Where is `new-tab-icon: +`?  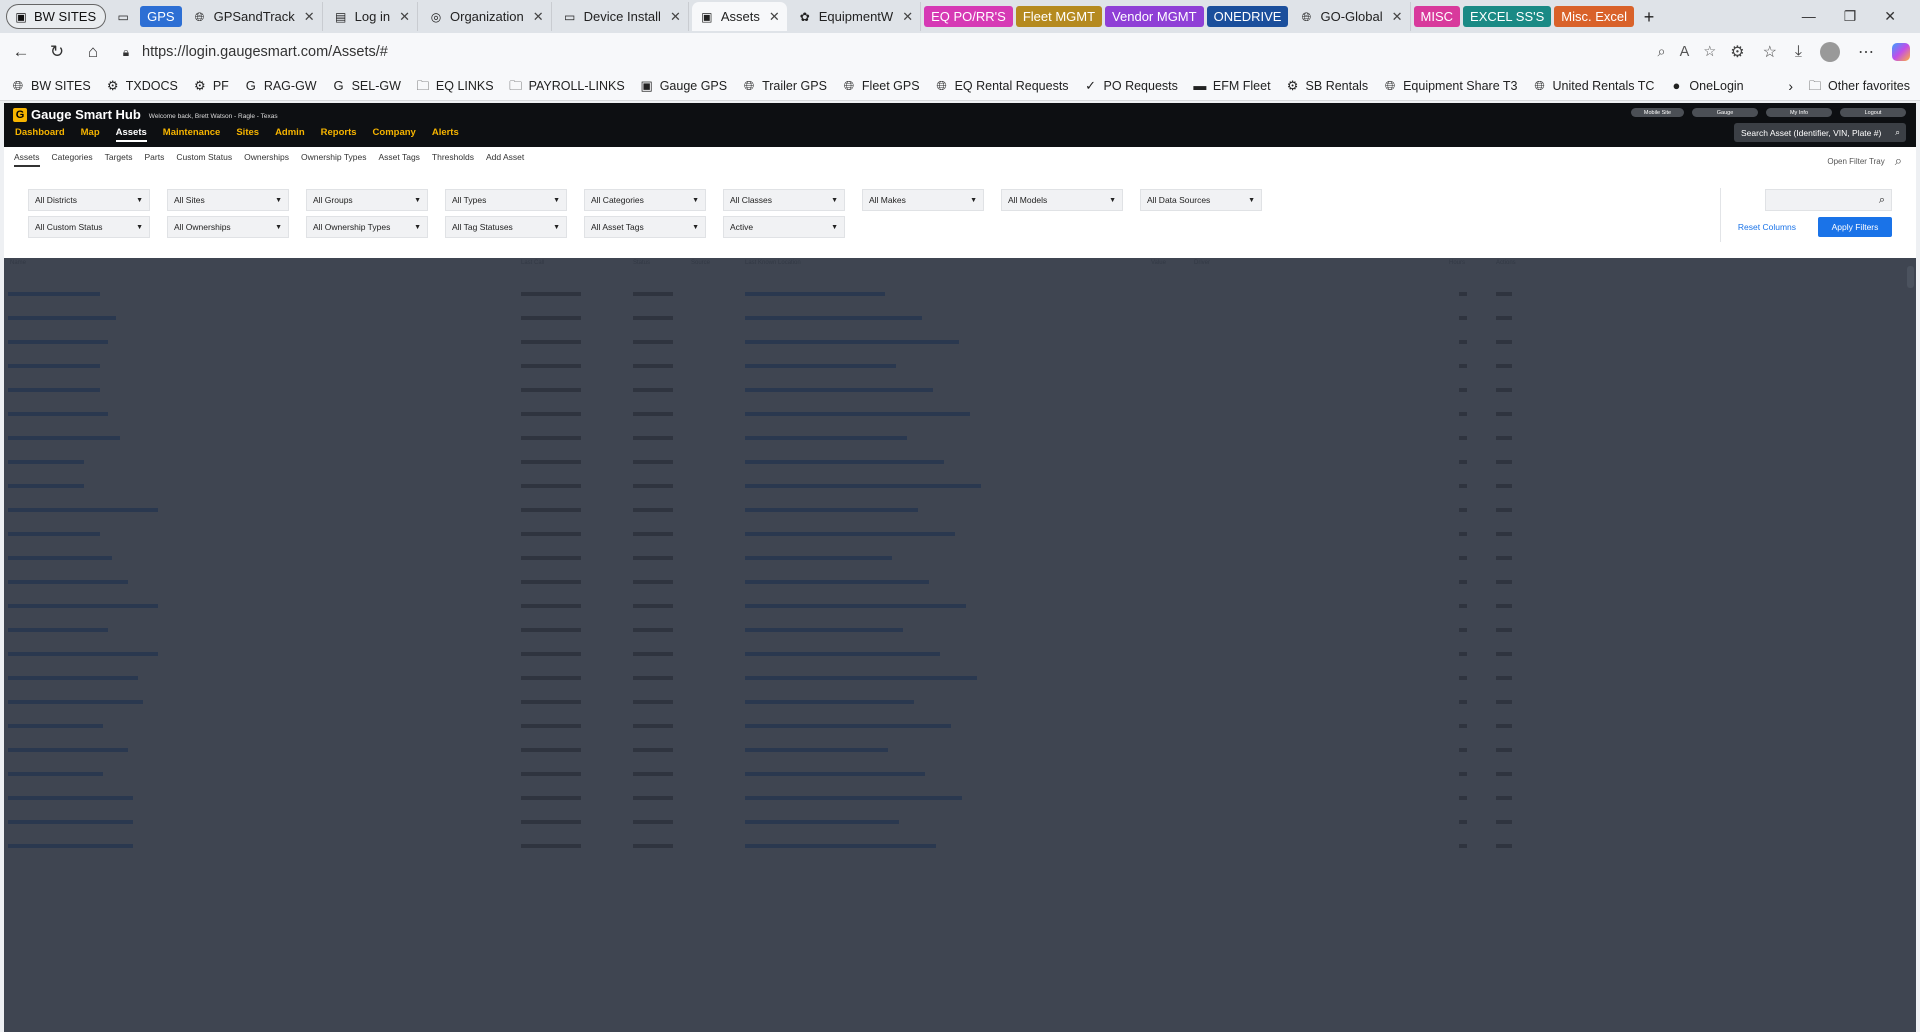 new-tab-icon: + is located at coordinates (1649, 17).